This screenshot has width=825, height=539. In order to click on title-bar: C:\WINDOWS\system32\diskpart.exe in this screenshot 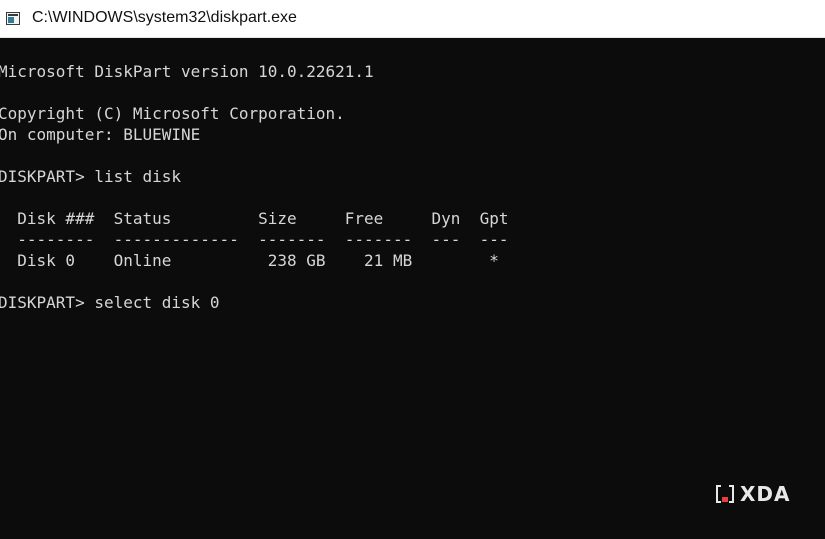, I will do `click(412, 19)`.